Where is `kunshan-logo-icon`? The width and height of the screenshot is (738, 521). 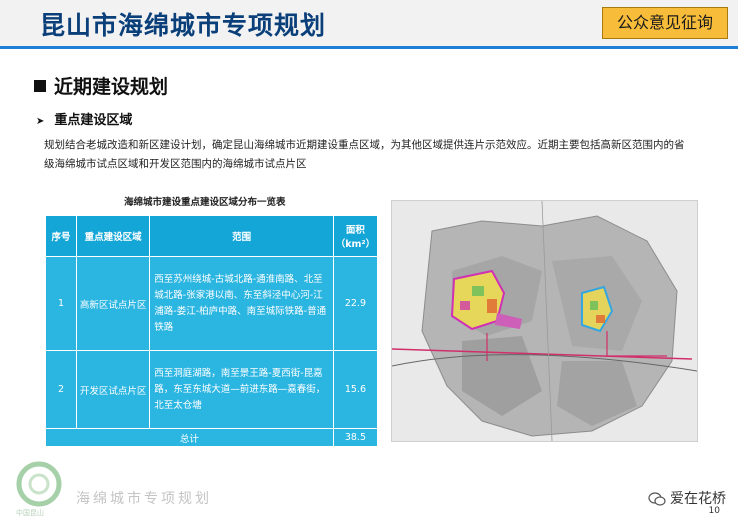 kunshan-logo-icon is located at coordinates (39, 484).